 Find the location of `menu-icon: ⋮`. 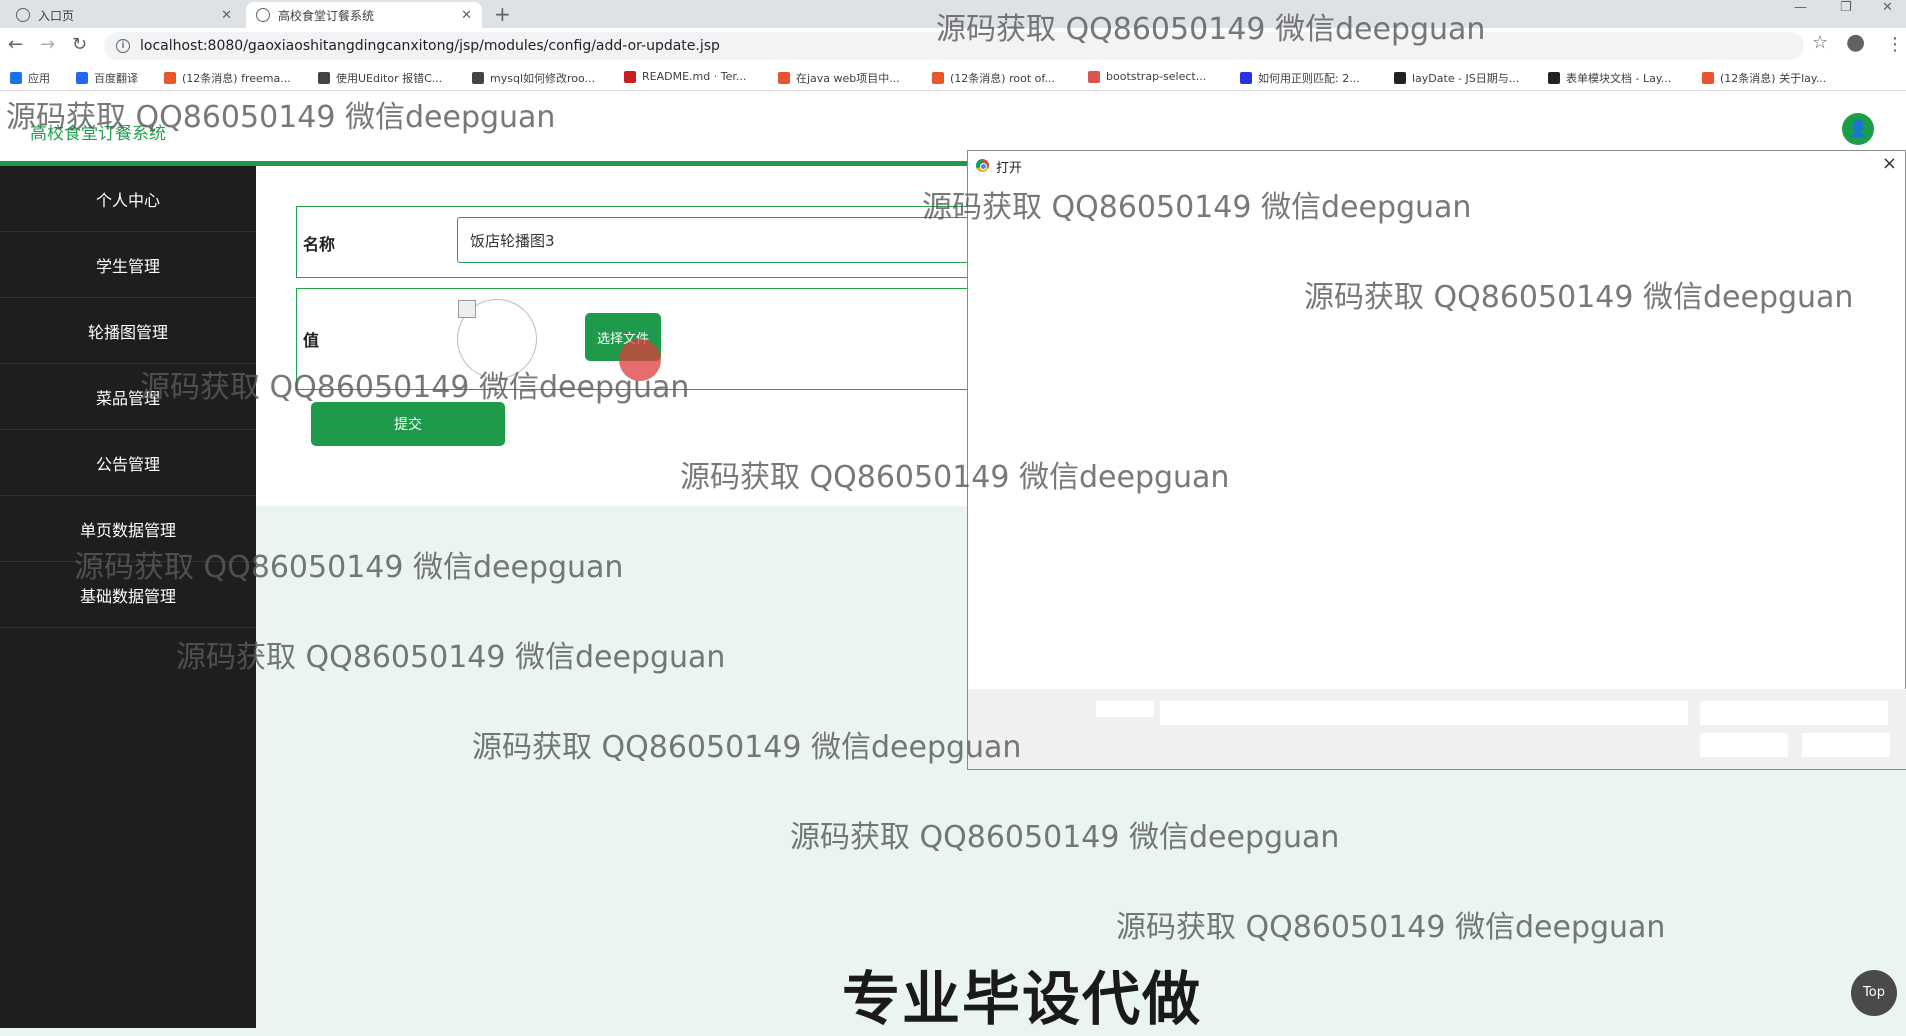

menu-icon: ⋮ is located at coordinates (1895, 44).